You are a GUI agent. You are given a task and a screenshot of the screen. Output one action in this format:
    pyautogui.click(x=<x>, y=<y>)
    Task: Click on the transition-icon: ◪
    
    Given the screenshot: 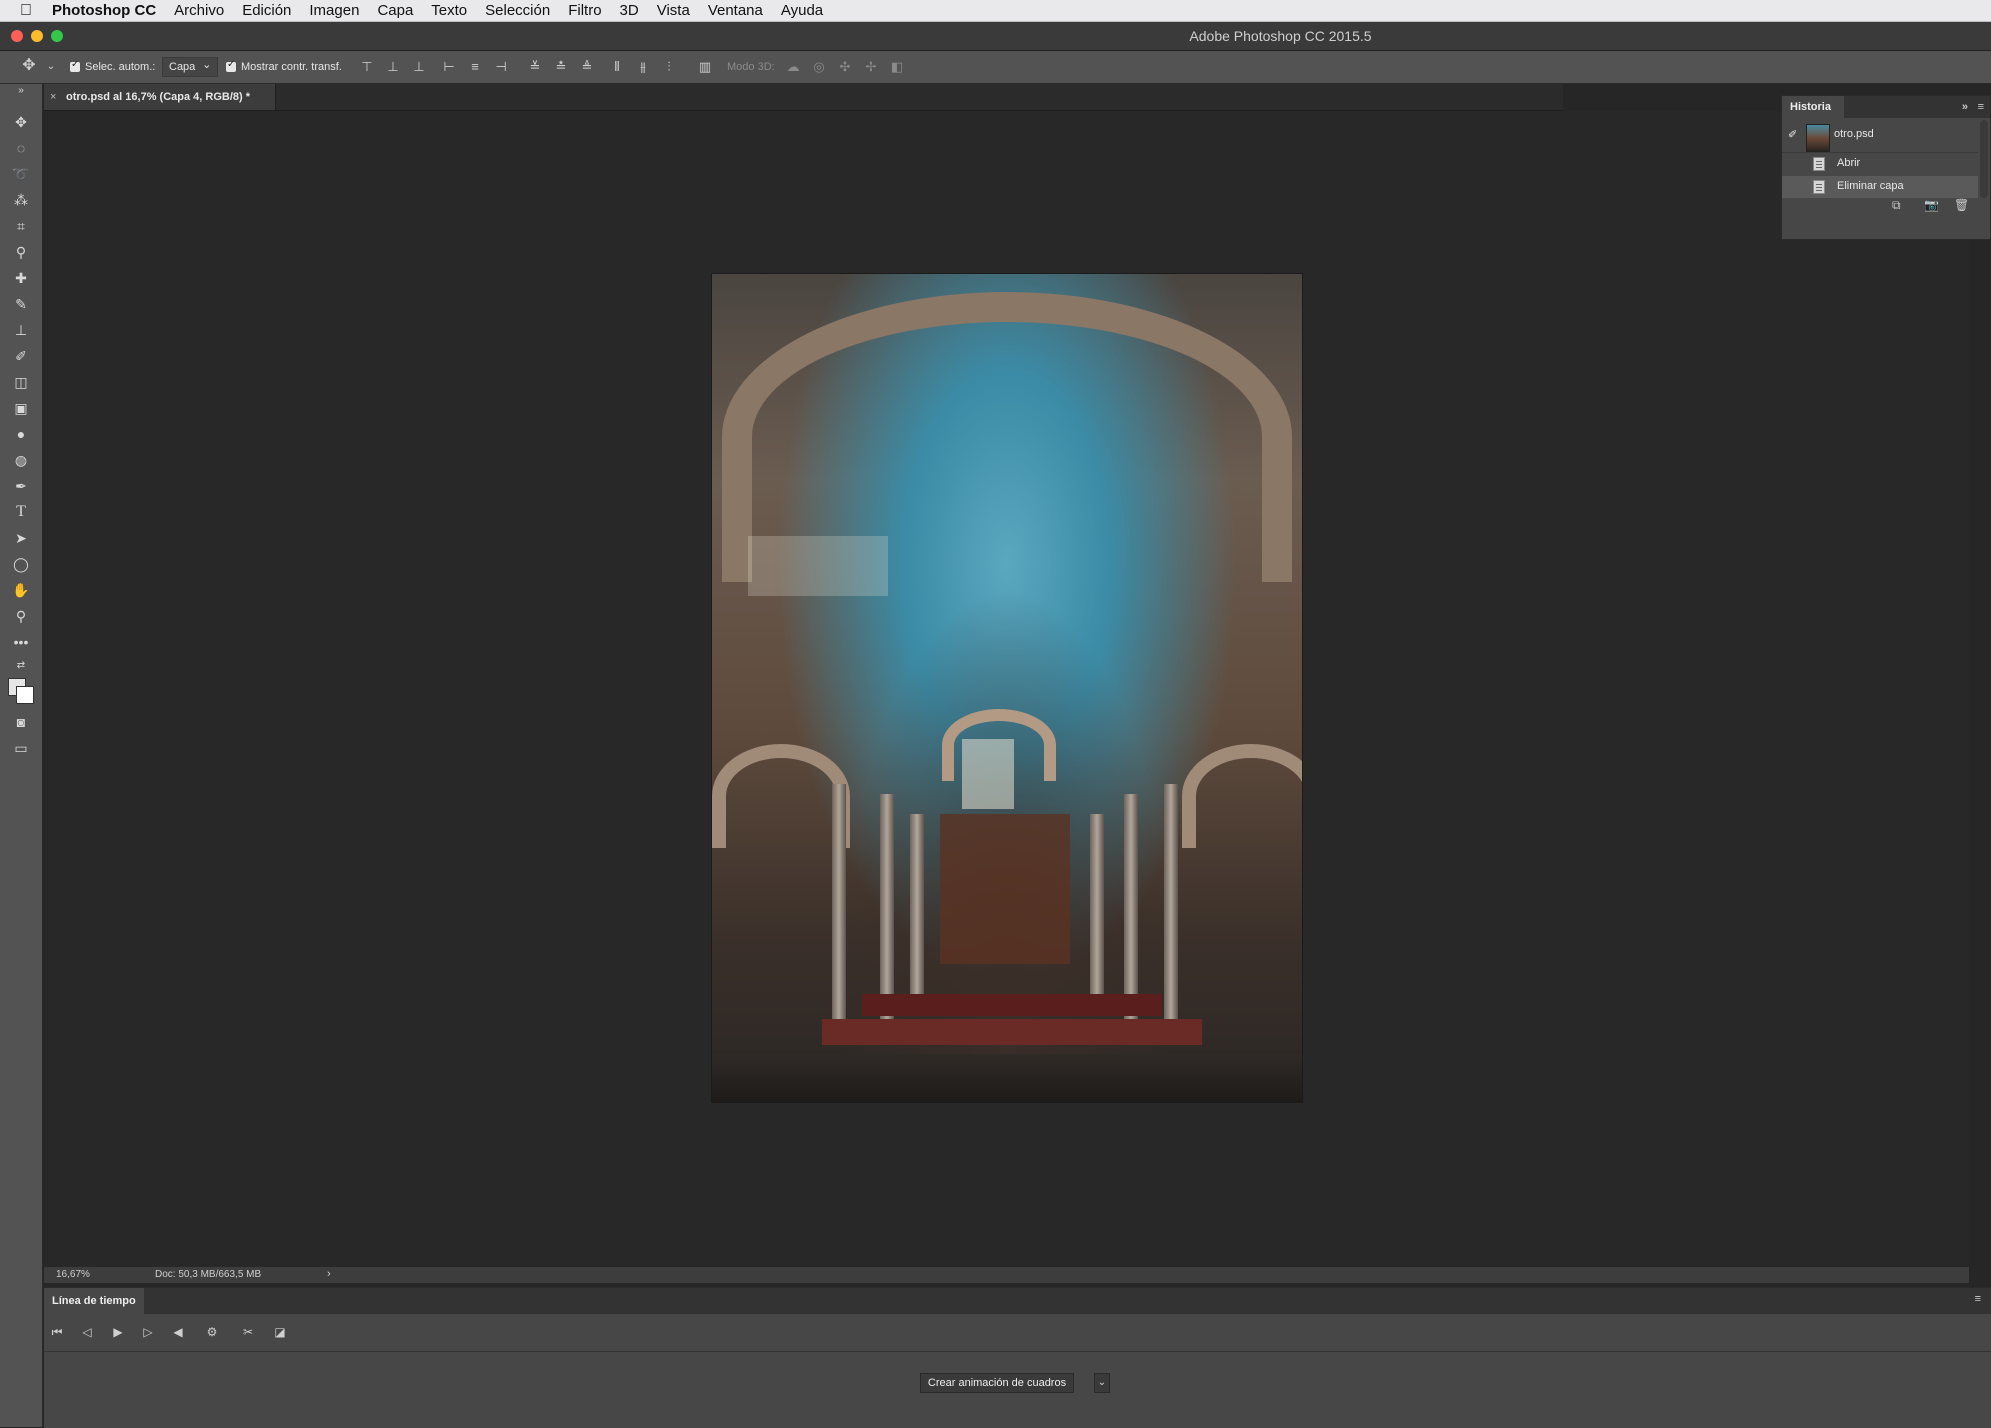 What is the action you would take?
    pyautogui.click(x=280, y=1332)
    